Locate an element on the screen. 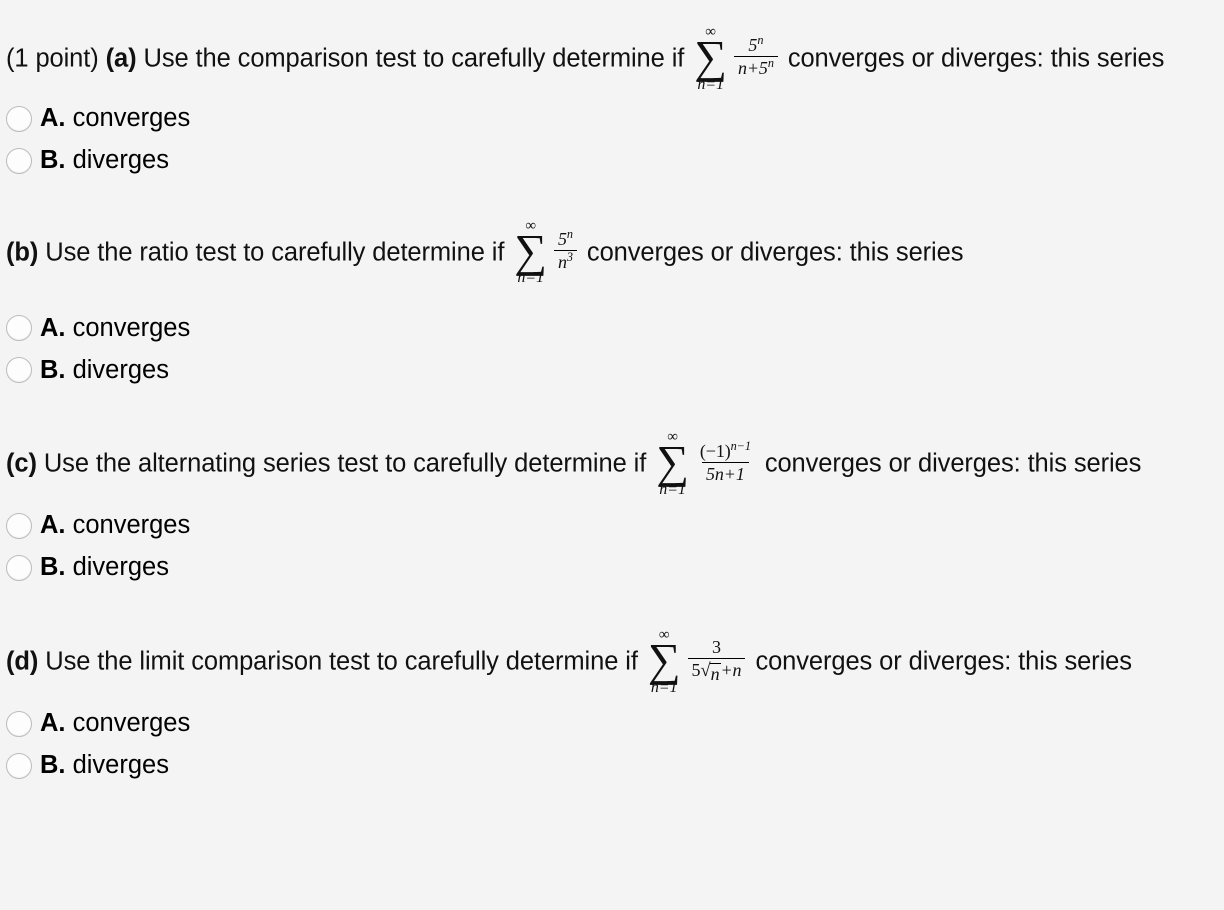 The image size is (1224, 910). choice-label-c-converges: A. converges is located at coordinates (115, 526).